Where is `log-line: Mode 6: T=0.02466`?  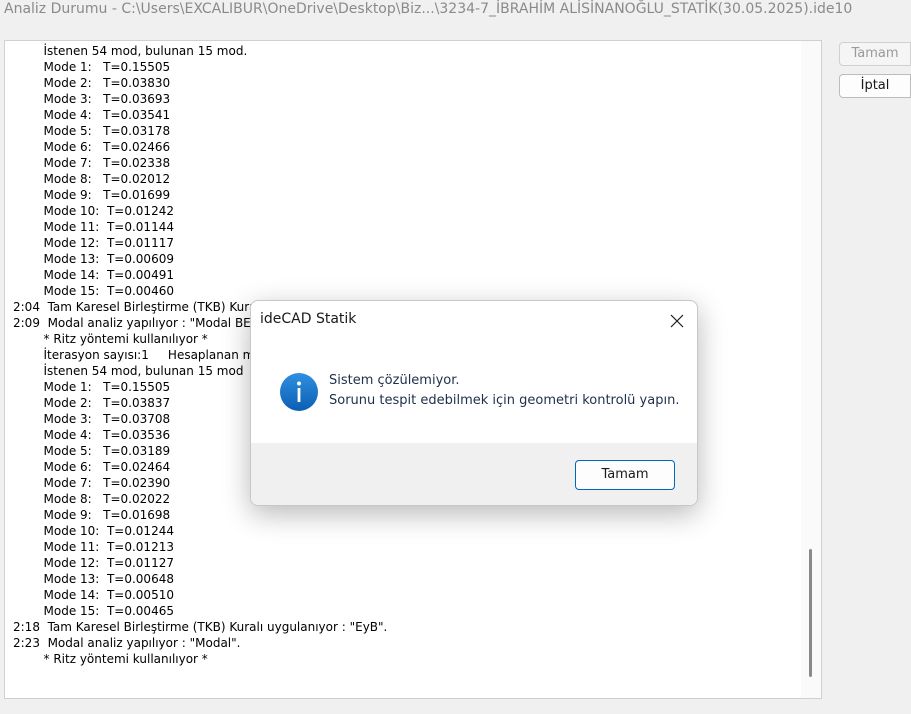
log-line: Mode 6: T=0.02466 is located at coordinates (92, 147).